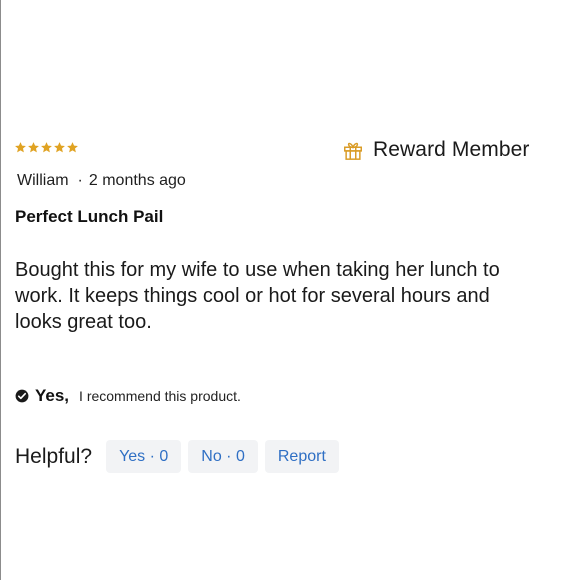  What do you see at coordinates (137, 180) in the screenshot?
I see `review-date: 2 months ago` at bounding box center [137, 180].